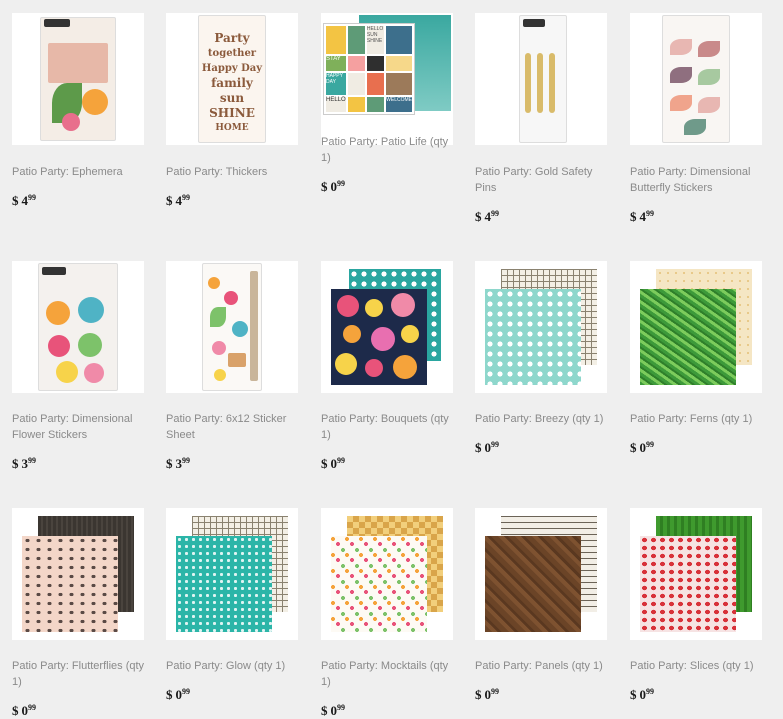 The height and width of the screenshot is (719, 783). Describe the element at coordinates (699, 666) in the screenshot. I see `product-name: Patio Party: Slices (qty 1)` at that location.